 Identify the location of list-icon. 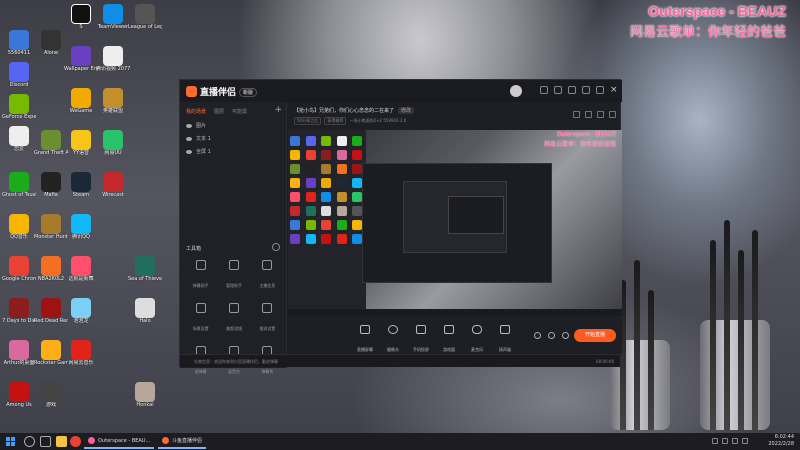
(600, 114).